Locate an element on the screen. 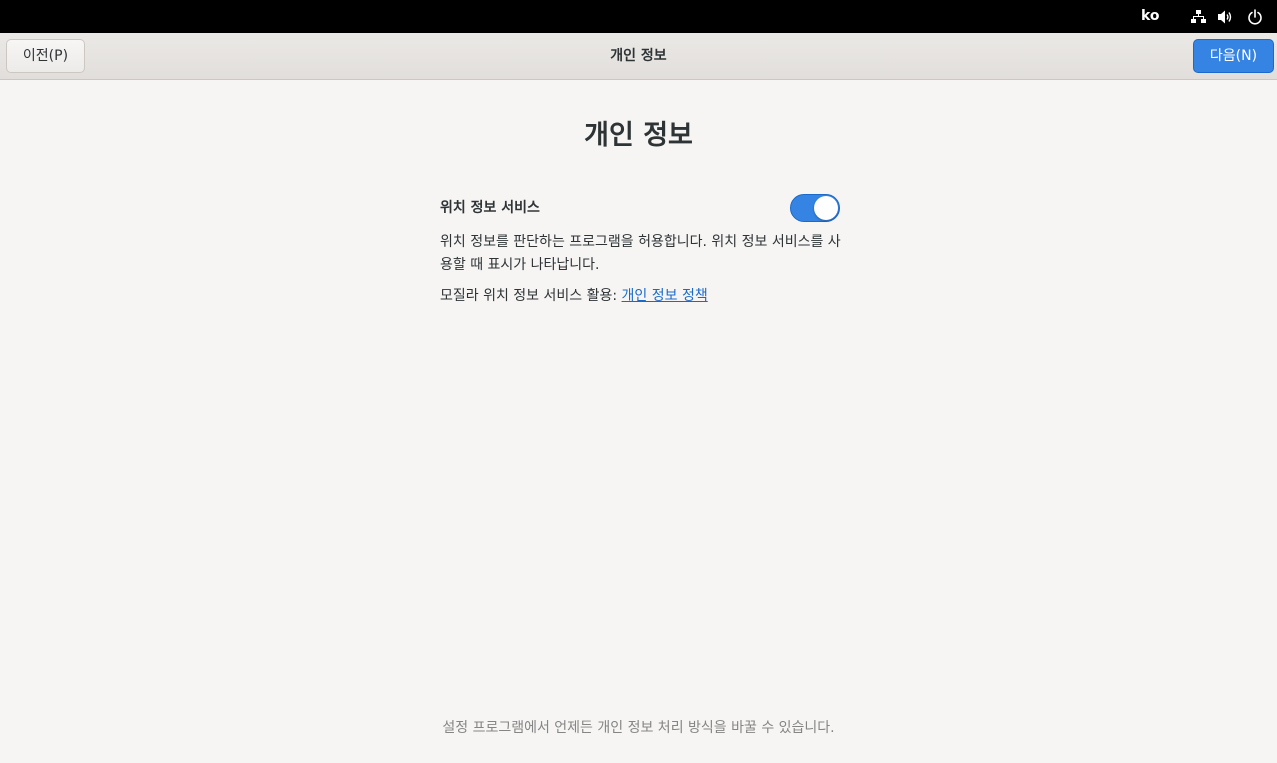 The height and width of the screenshot is (763, 1277). power-icon is located at coordinates (1255, 17).